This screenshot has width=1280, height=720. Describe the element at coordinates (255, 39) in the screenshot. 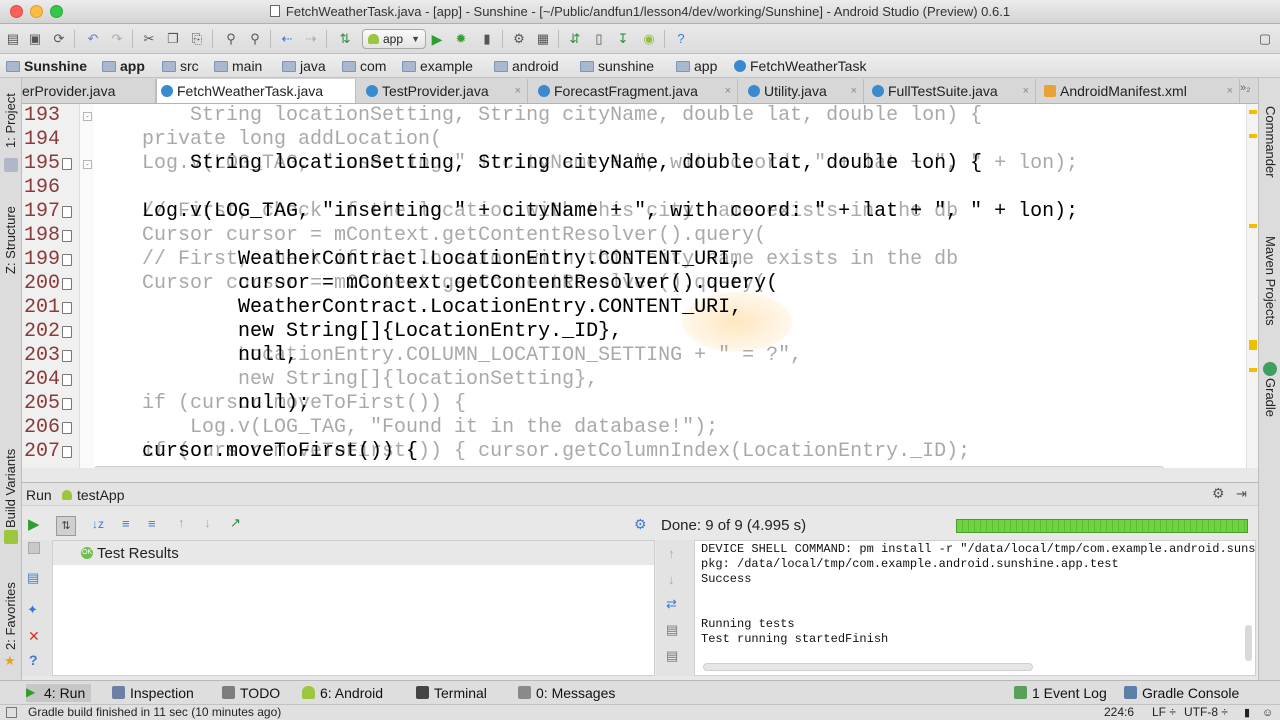

I see `replace-icon: ⚲` at that location.